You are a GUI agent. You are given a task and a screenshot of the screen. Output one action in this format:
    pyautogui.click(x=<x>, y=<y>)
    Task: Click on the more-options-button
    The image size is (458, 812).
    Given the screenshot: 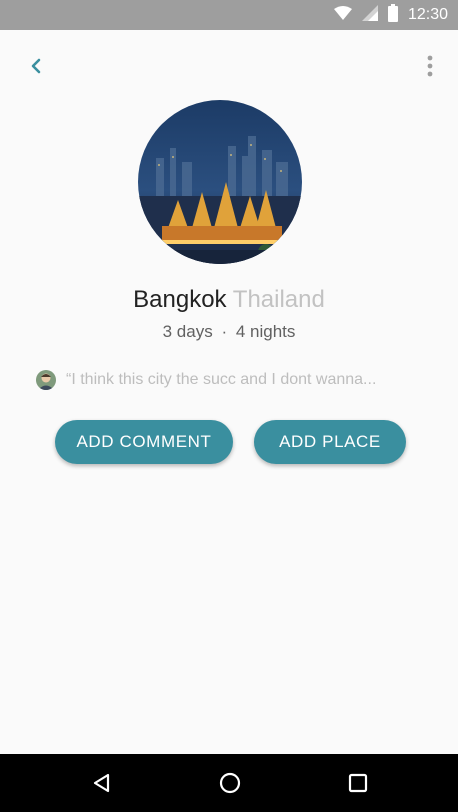 What is the action you would take?
    pyautogui.click(x=430, y=66)
    